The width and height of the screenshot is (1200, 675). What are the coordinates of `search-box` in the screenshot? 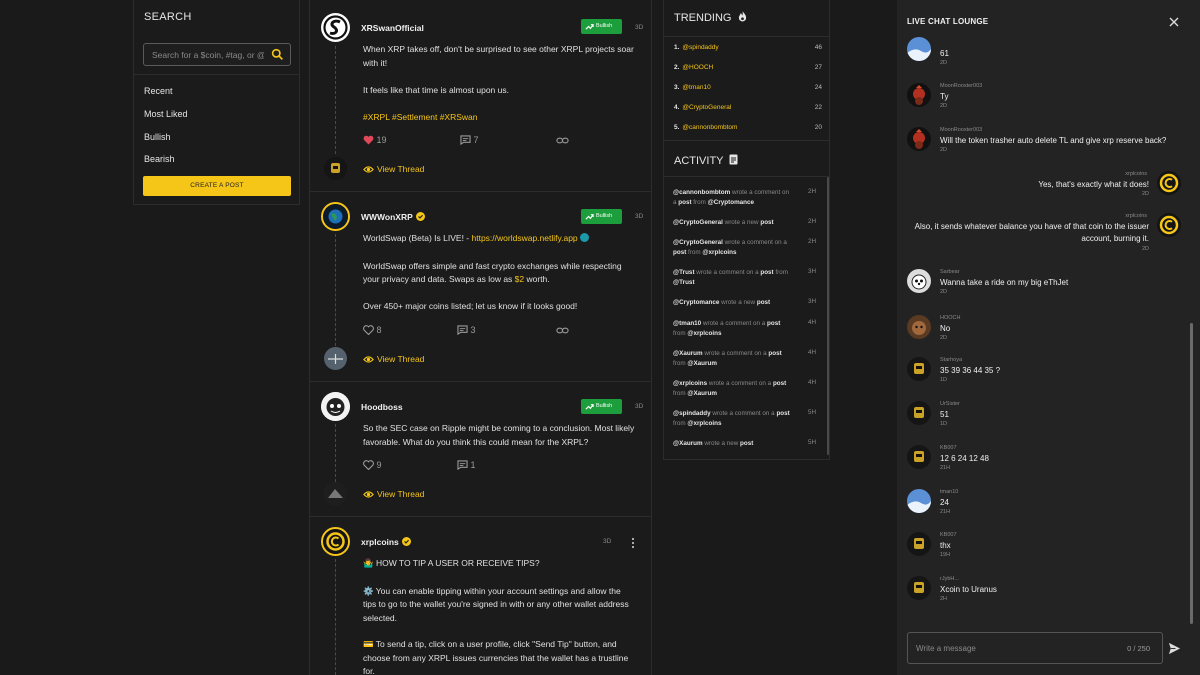 It's located at (217, 54).